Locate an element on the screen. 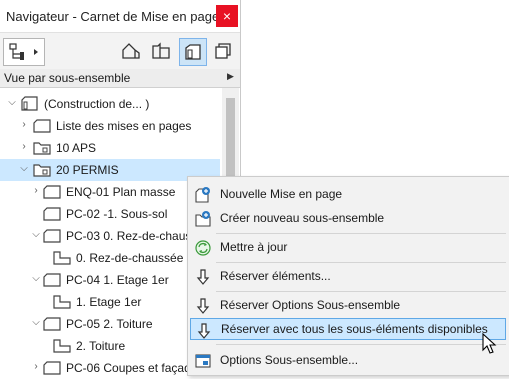 The height and width of the screenshot is (379, 509). layout-book-active-button is located at coordinates (193, 52).